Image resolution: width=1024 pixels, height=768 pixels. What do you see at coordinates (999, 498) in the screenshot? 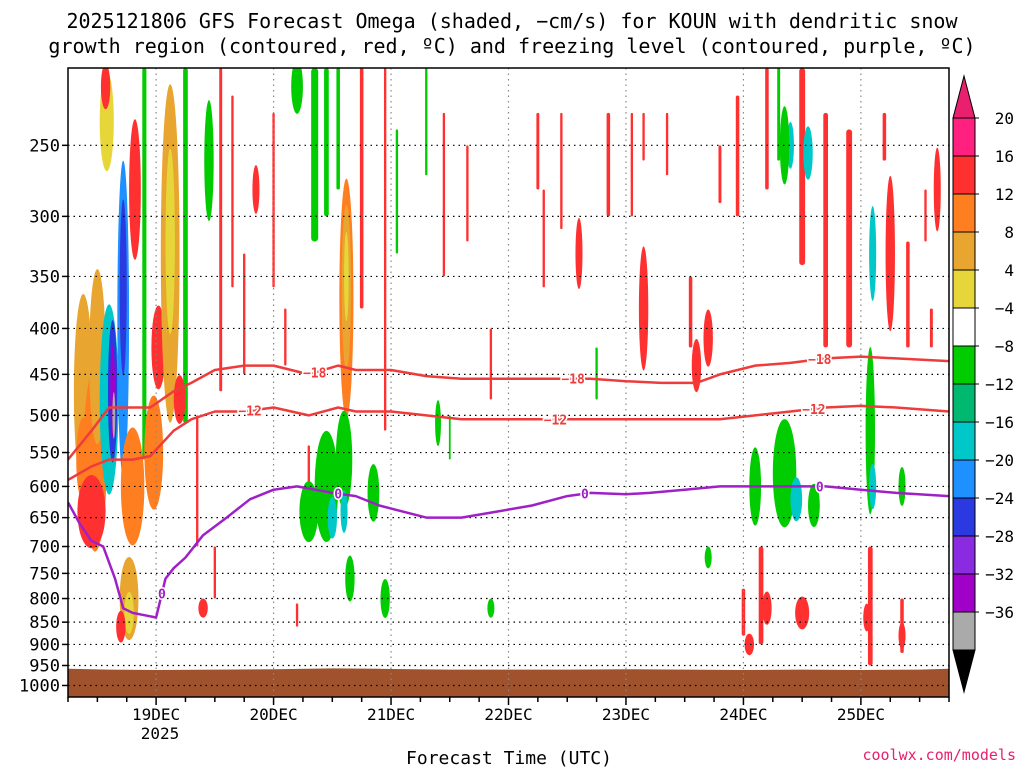
I see `colorbar-label: −24` at bounding box center [999, 498].